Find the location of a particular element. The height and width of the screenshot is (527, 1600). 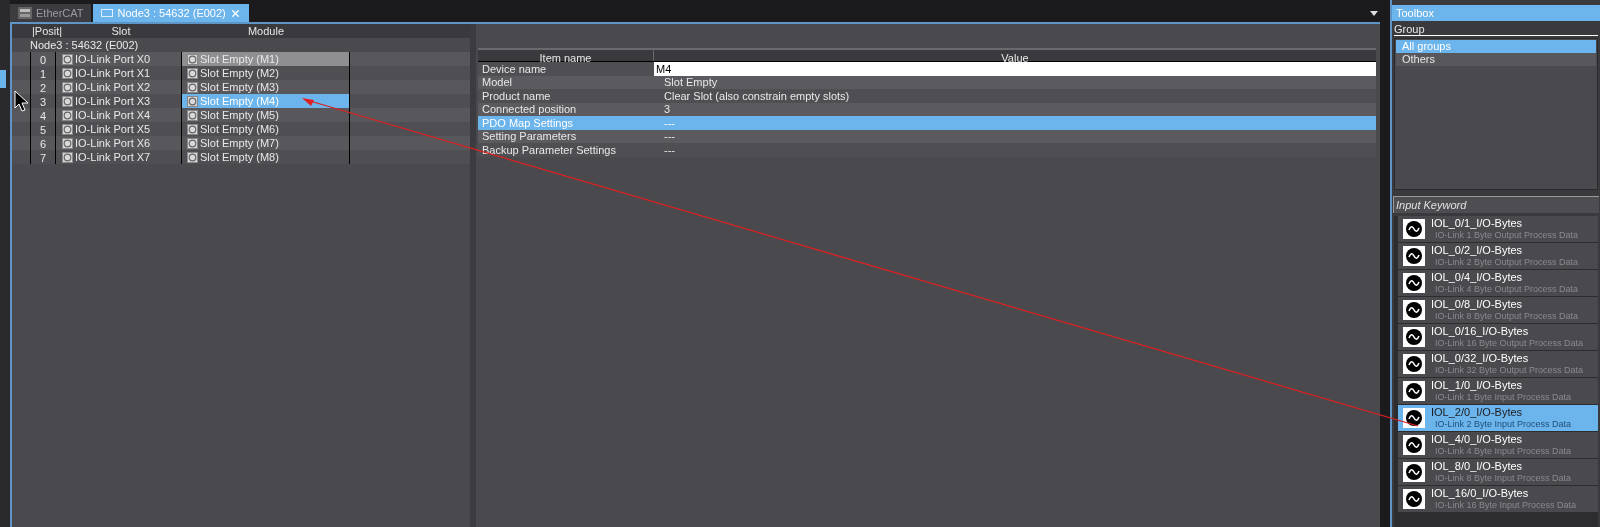

value-field: M4 is located at coordinates (1015, 69).